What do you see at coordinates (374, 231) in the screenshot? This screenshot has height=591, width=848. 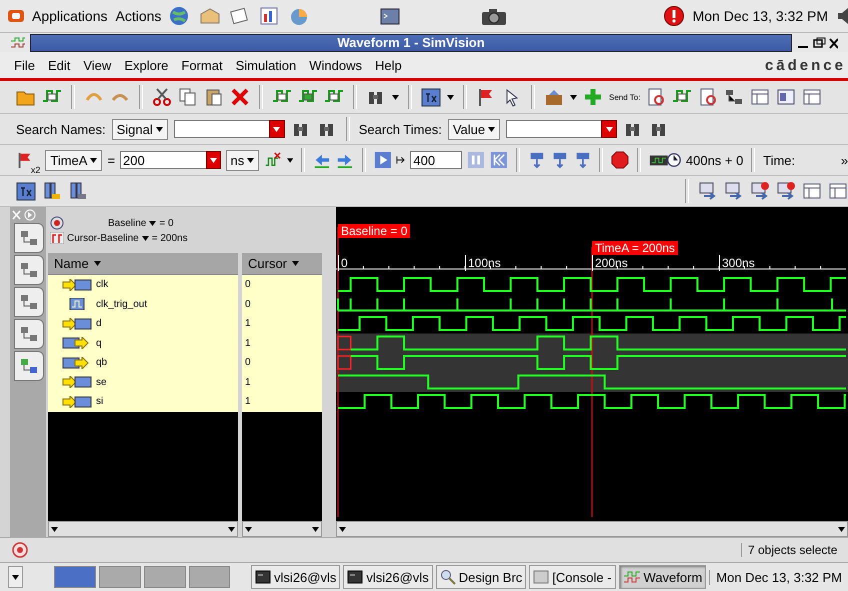 I see `cursor-marker: Baseline = 0` at bounding box center [374, 231].